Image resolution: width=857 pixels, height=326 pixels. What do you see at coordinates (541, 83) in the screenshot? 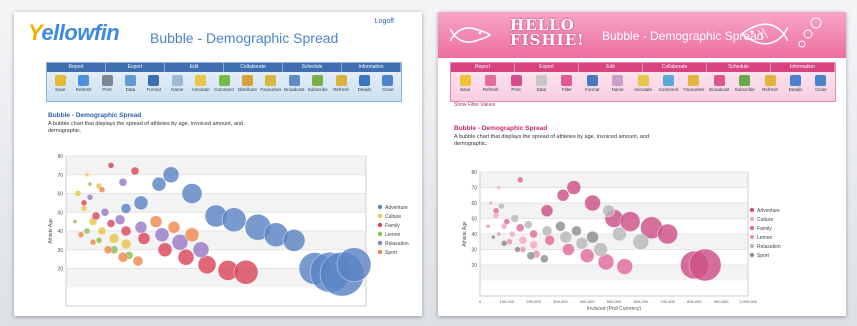
I see `toolbar-button-data: Data` at bounding box center [541, 83].